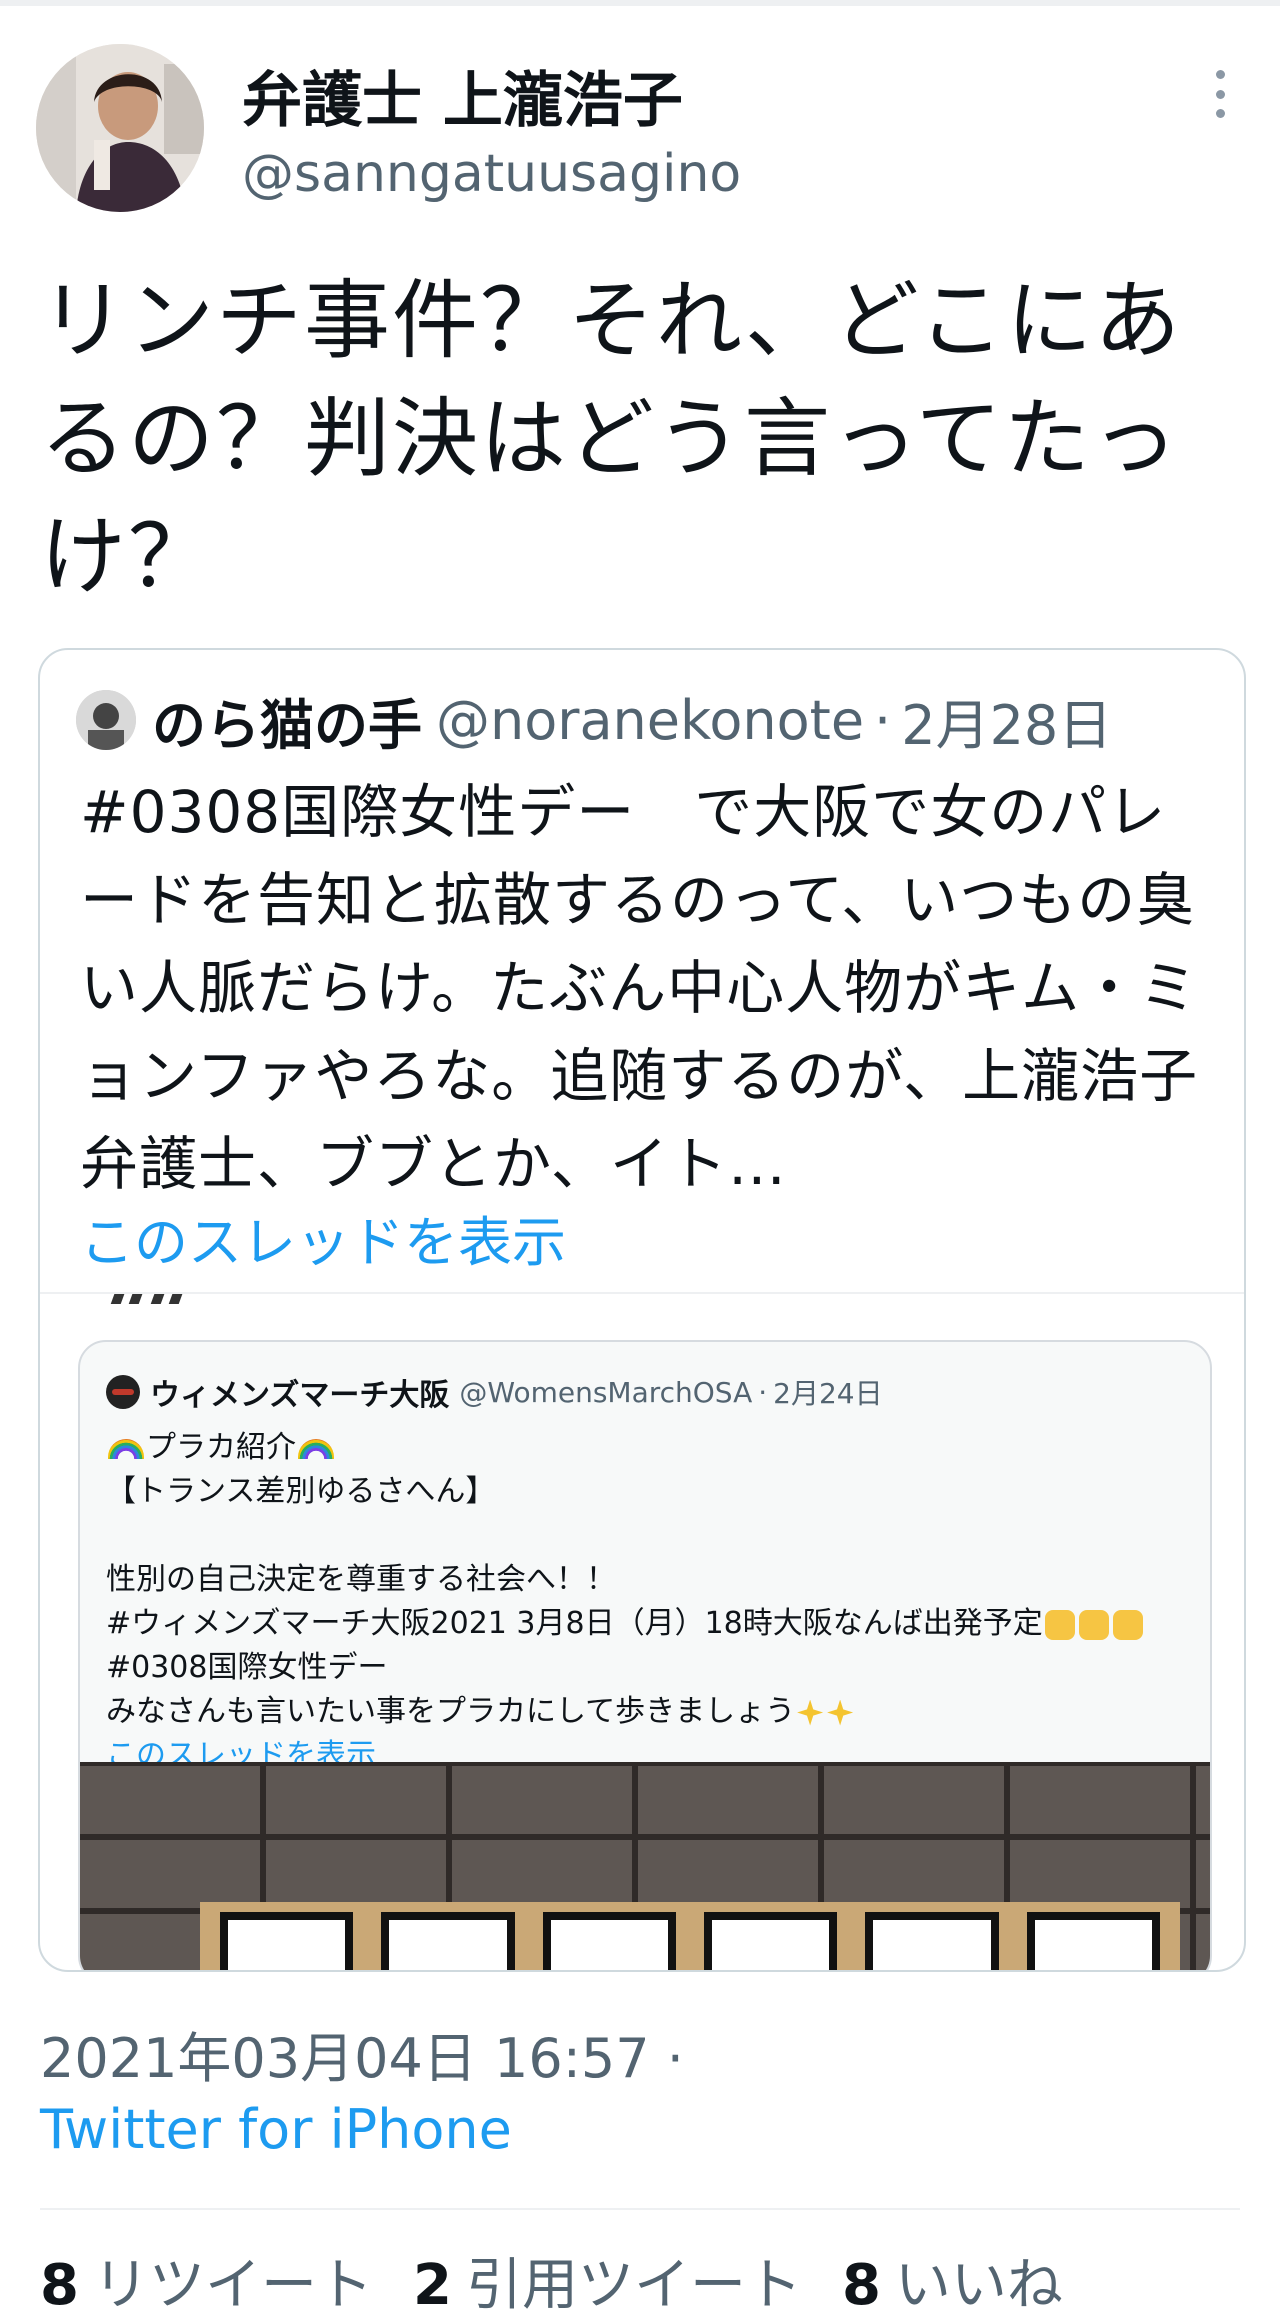 The image size is (1280, 2321). What do you see at coordinates (300, 1395) in the screenshot?
I see `inner-author-name: ウィメンズマーチ大阪` at bounding box center [300, 1395].